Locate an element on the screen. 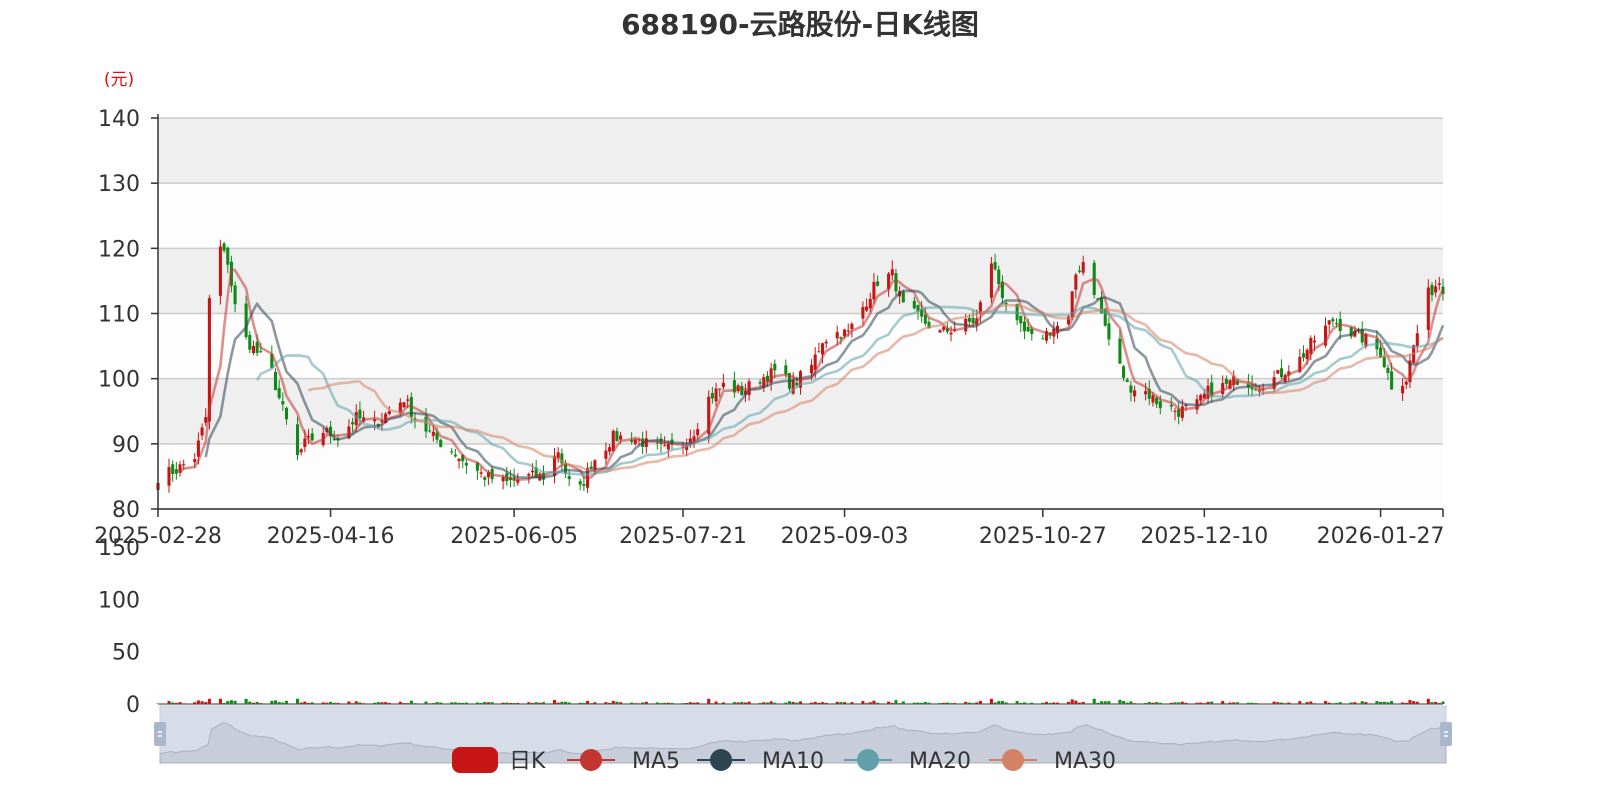 The image size is (1600, 800). y-tick-label: 90 is located at coordinates (126, 445).